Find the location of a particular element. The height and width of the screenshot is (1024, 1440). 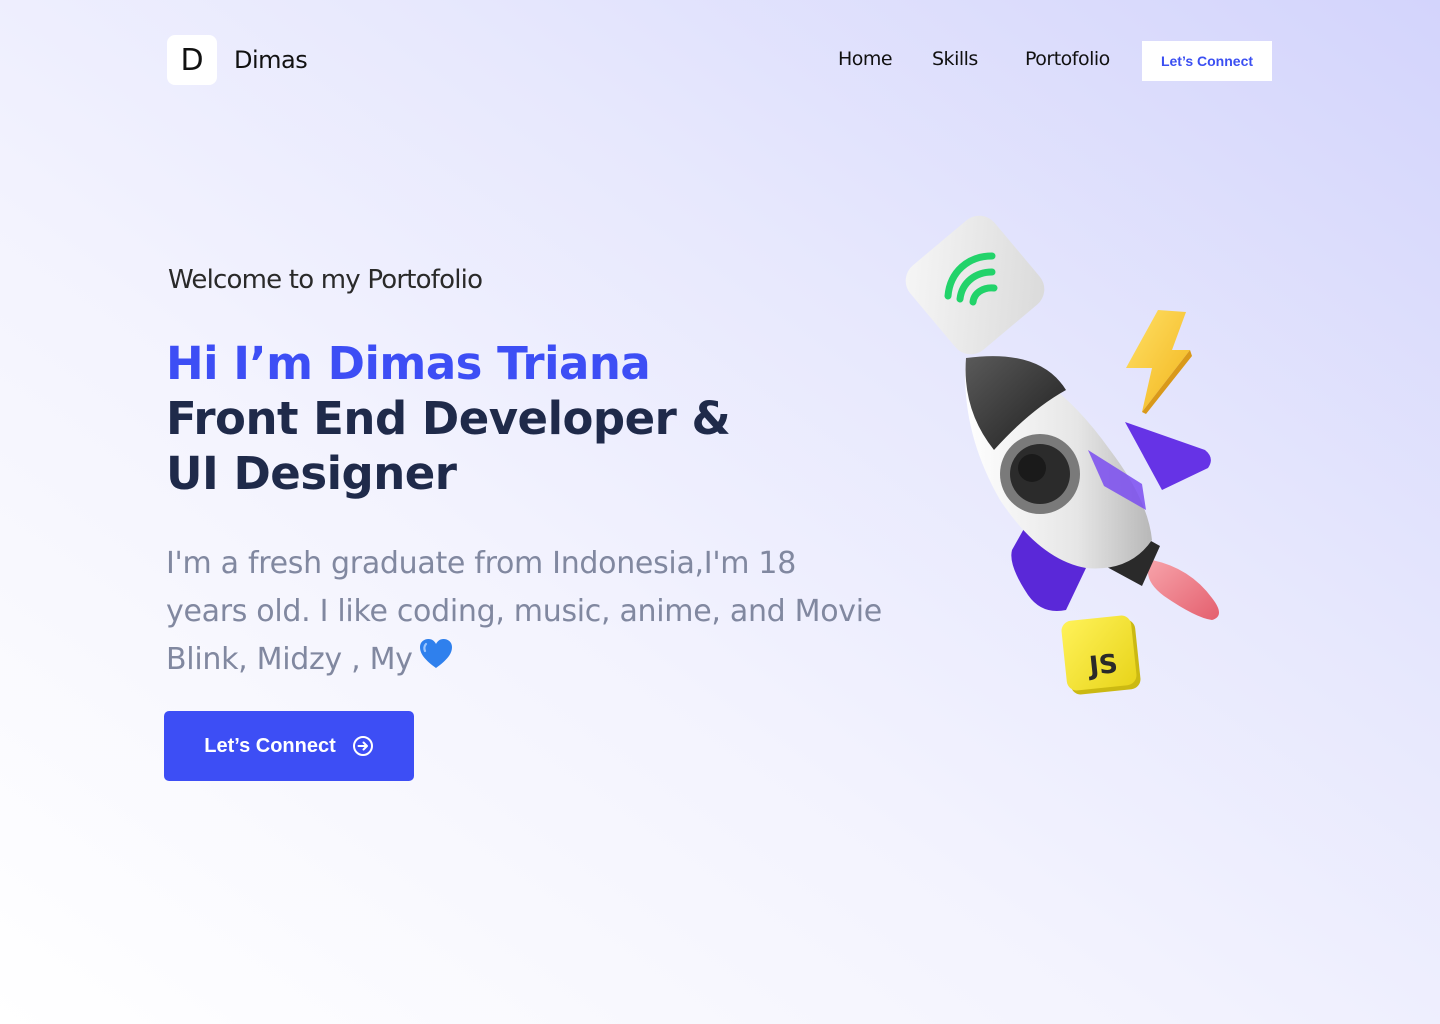

lightning-bolt-icon is located at coordinates (1159, 362).